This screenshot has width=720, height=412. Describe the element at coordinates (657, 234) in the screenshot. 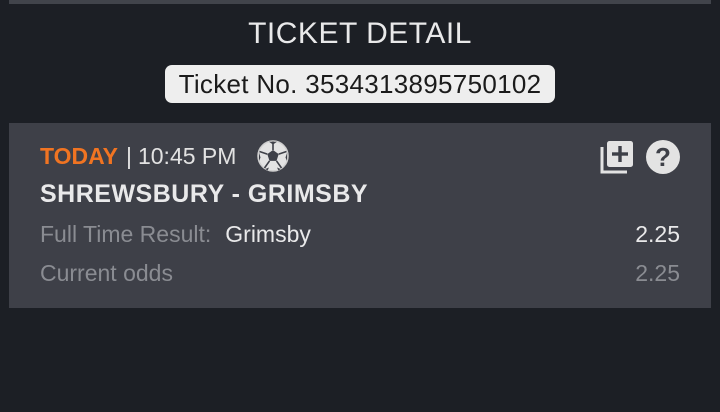

I see `selection-odds: 2.25` at that location.